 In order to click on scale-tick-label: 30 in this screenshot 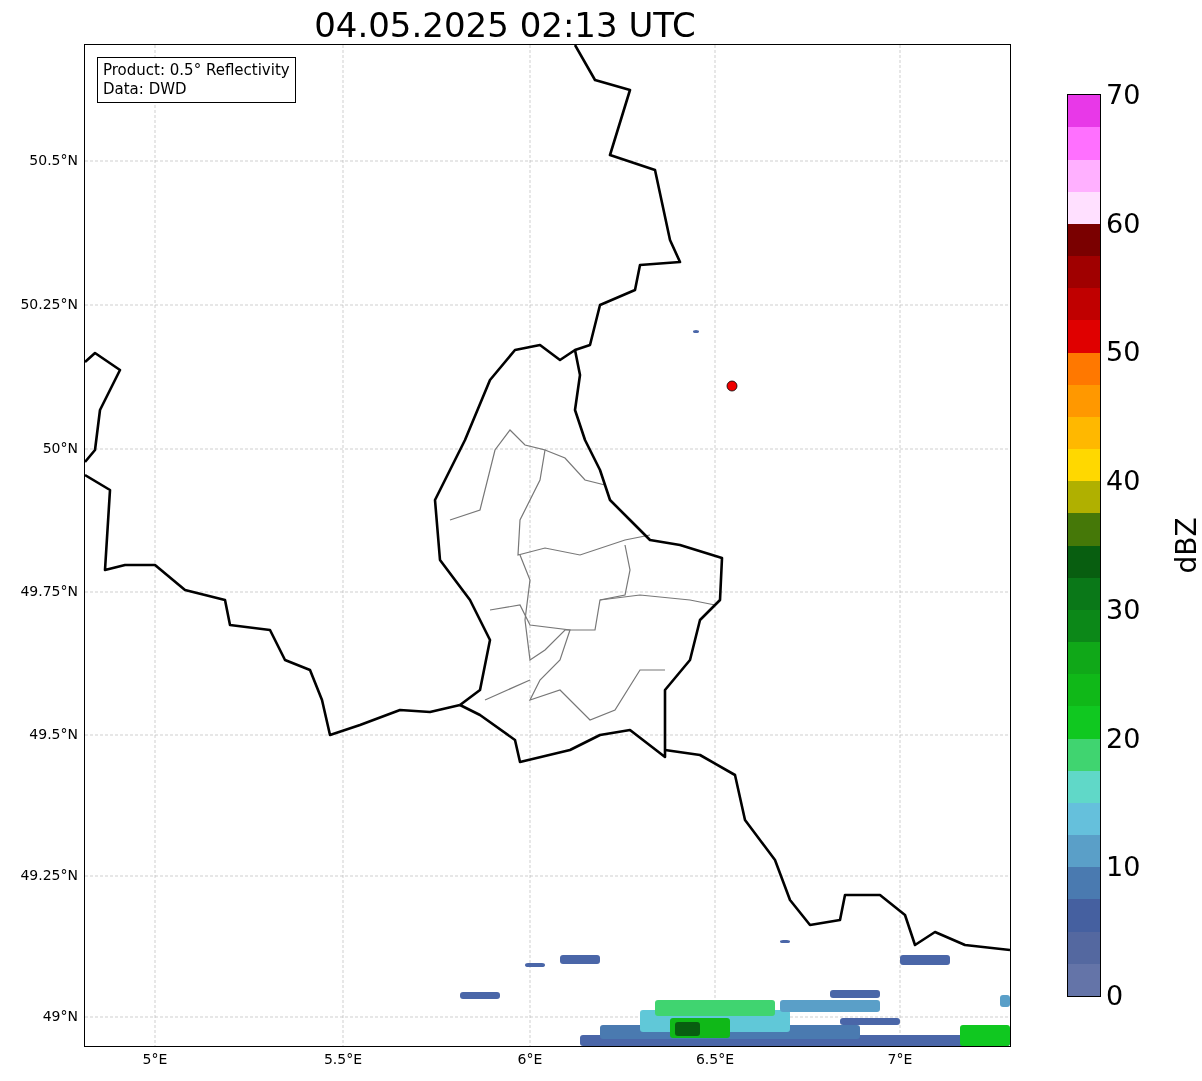, I will do `click(1123, 609)`.